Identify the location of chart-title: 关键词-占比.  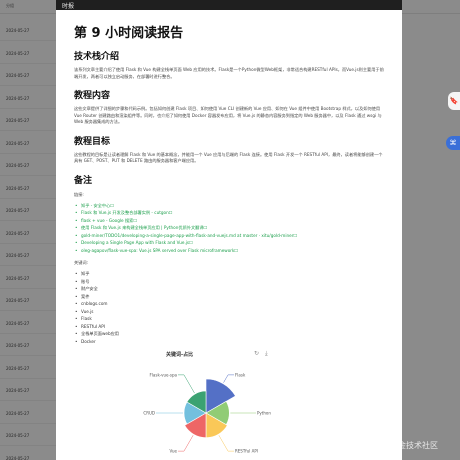
(180, 355).